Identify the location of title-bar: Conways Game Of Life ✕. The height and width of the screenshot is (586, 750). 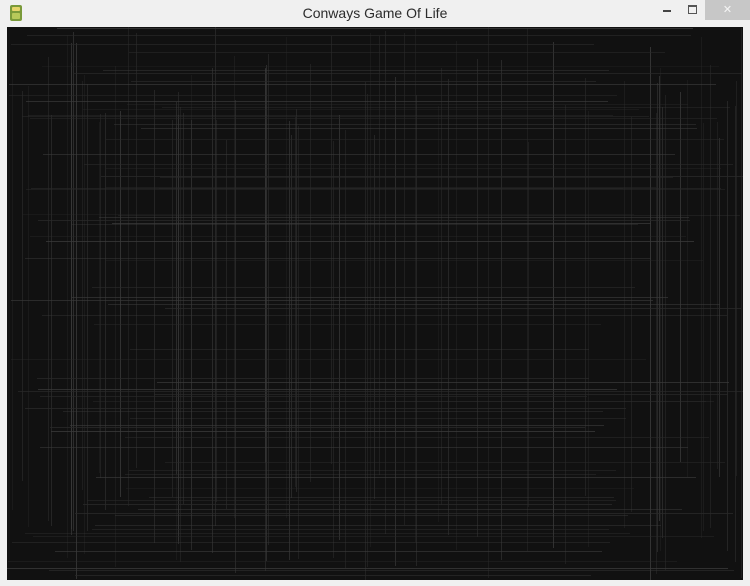
(375, 13).